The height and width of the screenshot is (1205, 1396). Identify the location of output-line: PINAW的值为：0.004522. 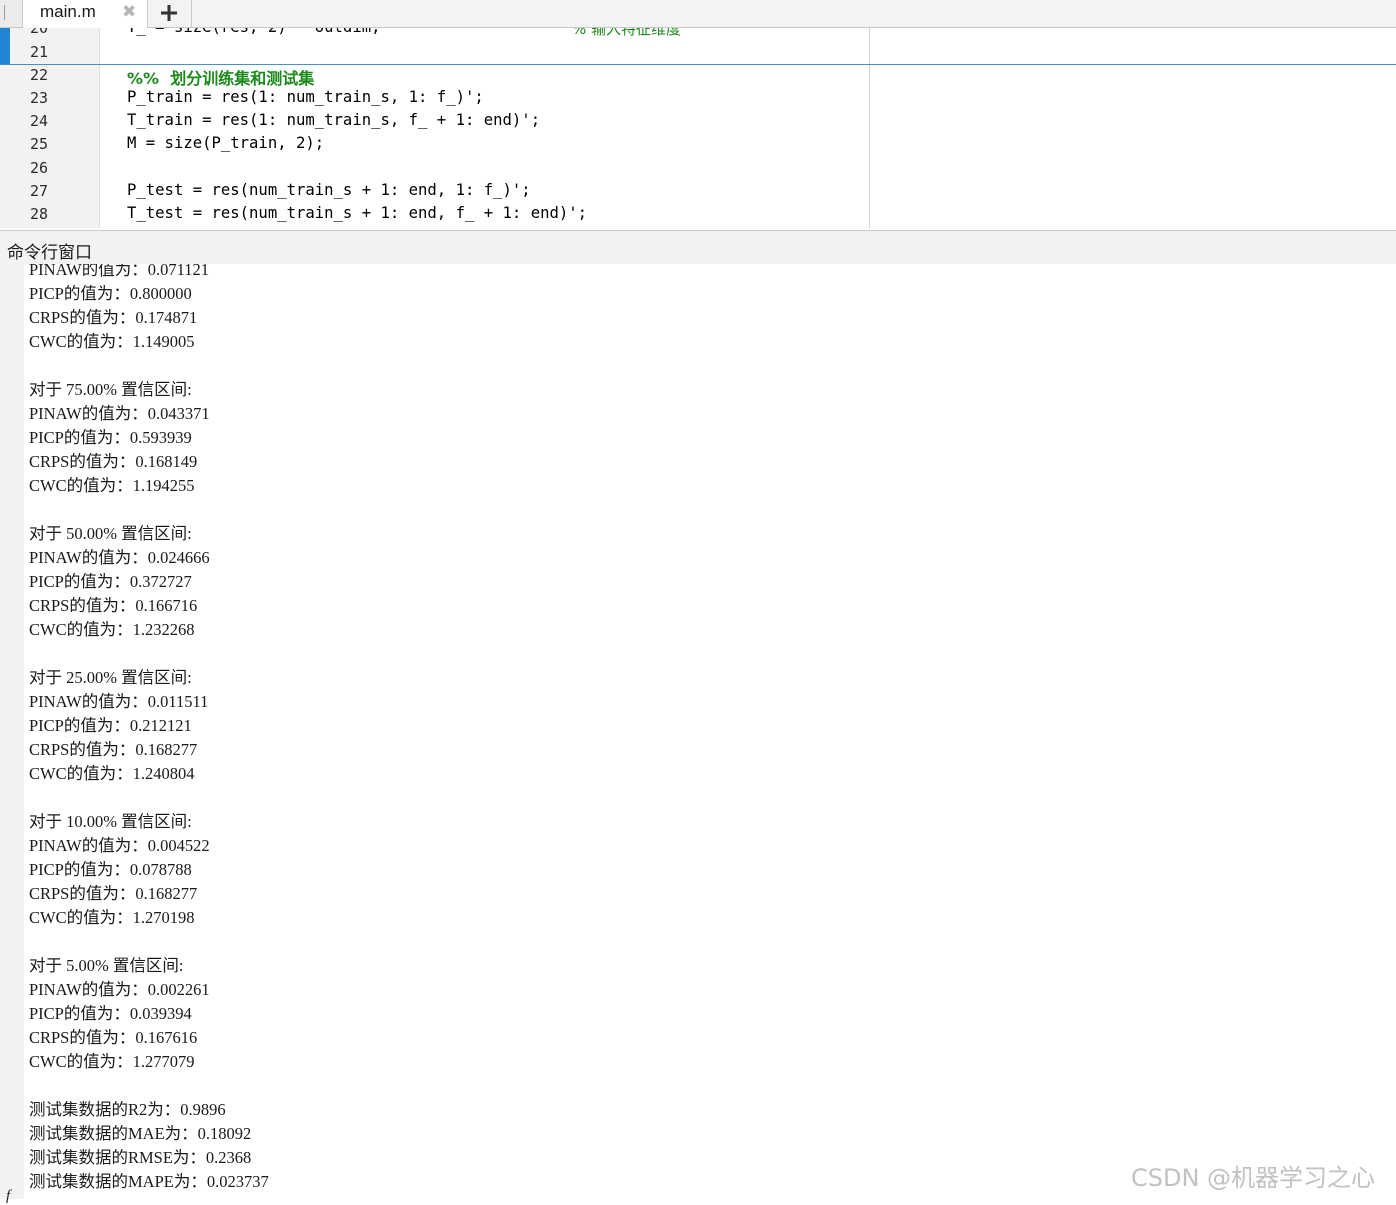
(119, 845).